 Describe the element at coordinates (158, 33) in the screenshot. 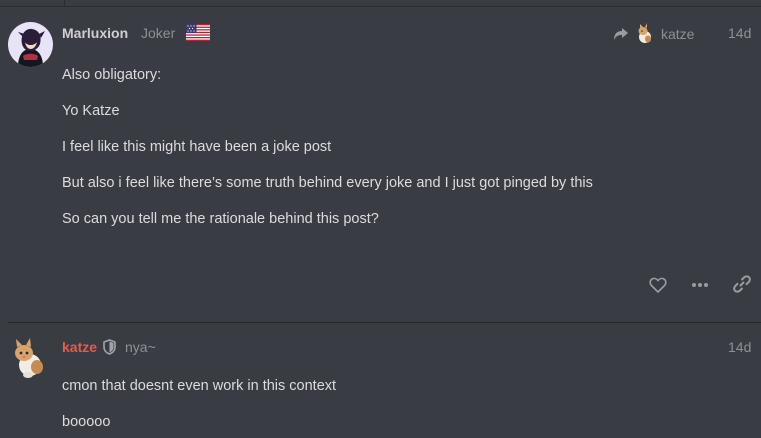

I see `user-title: Joker` at that location.